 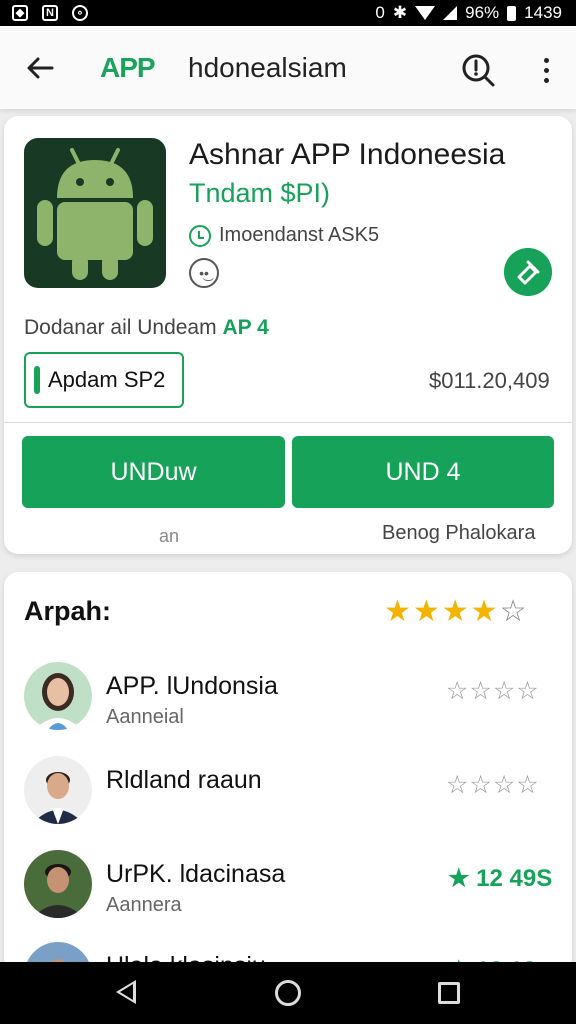 I want to click on divider, so click(x=288, y=422).